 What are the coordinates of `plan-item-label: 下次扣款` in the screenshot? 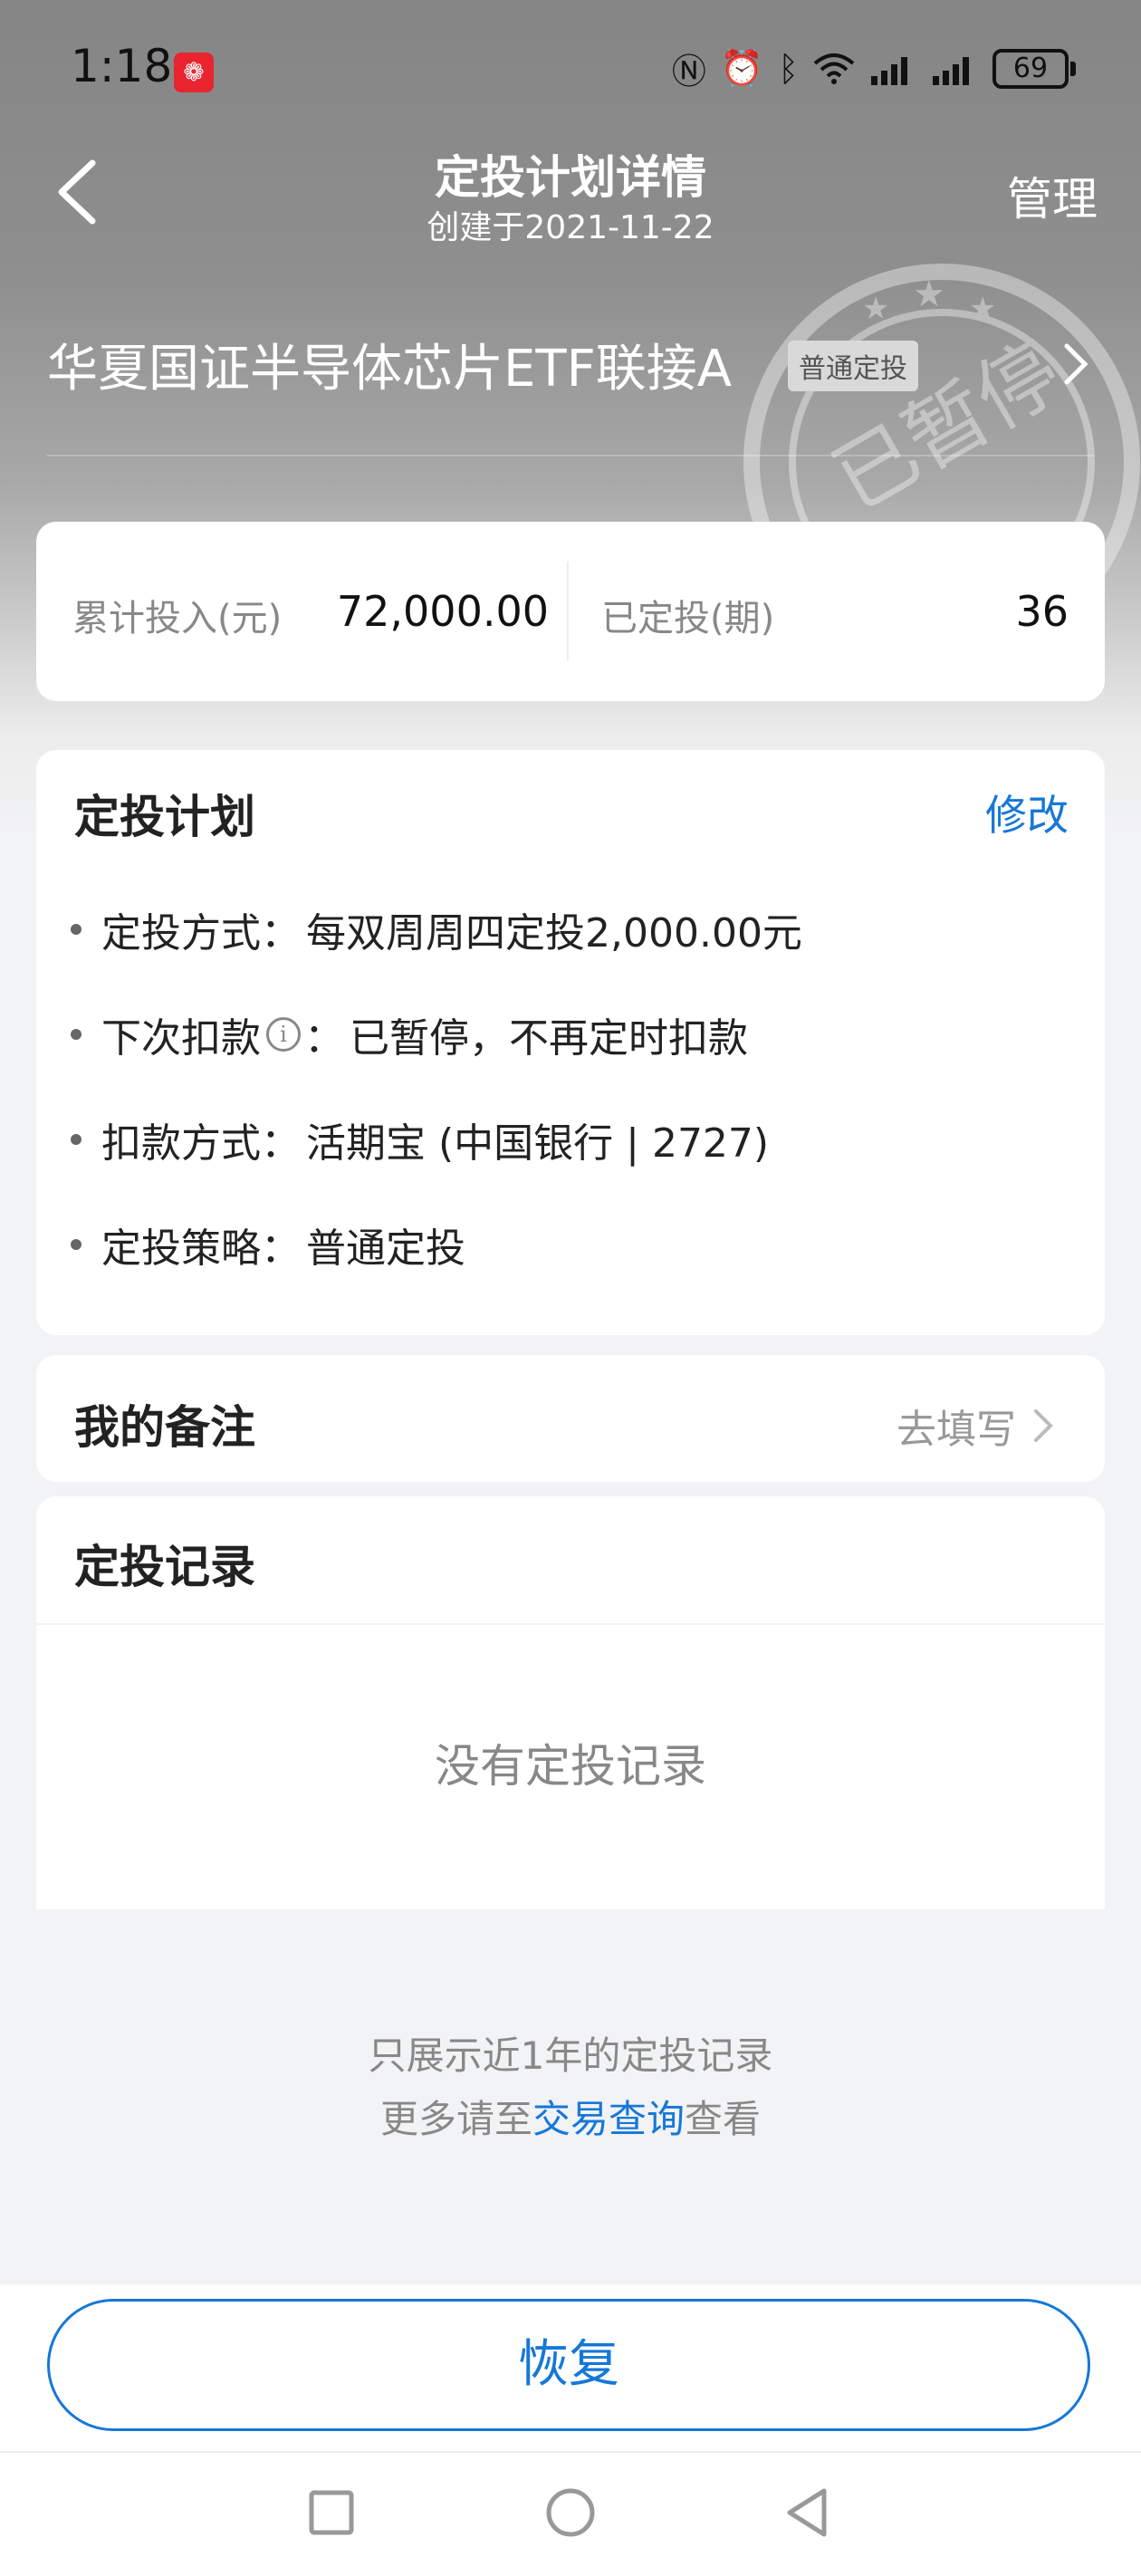 It's located at (181, 1038).